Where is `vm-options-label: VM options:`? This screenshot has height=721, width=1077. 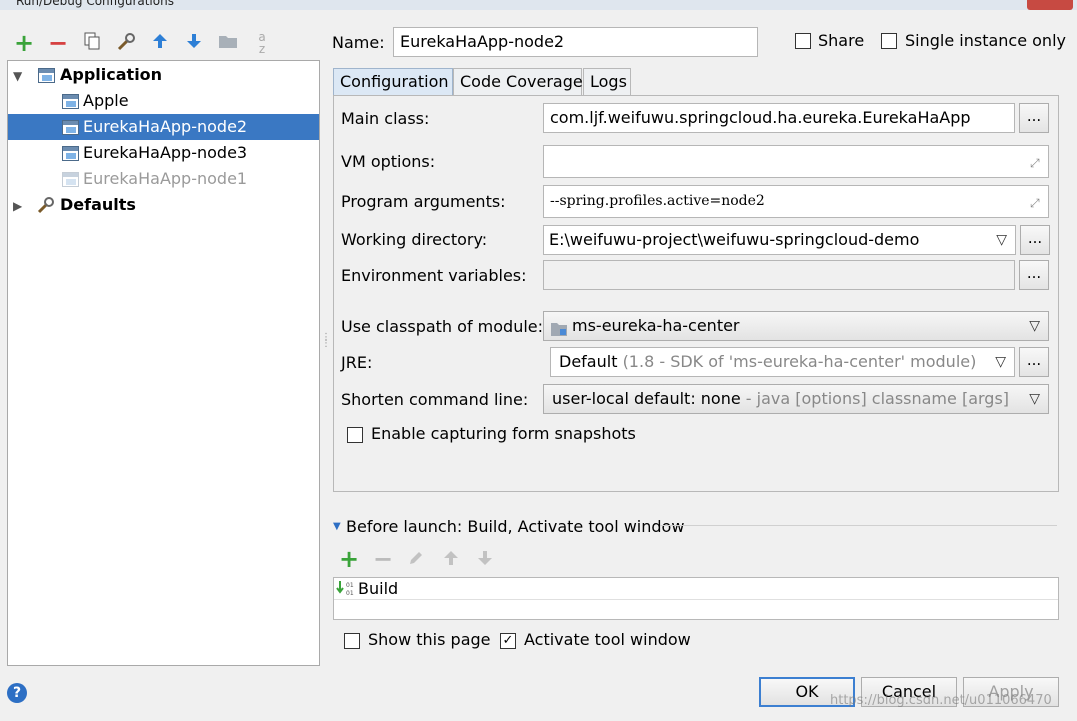
vm-options-label: VM options: is located at coordinates (388, 161).